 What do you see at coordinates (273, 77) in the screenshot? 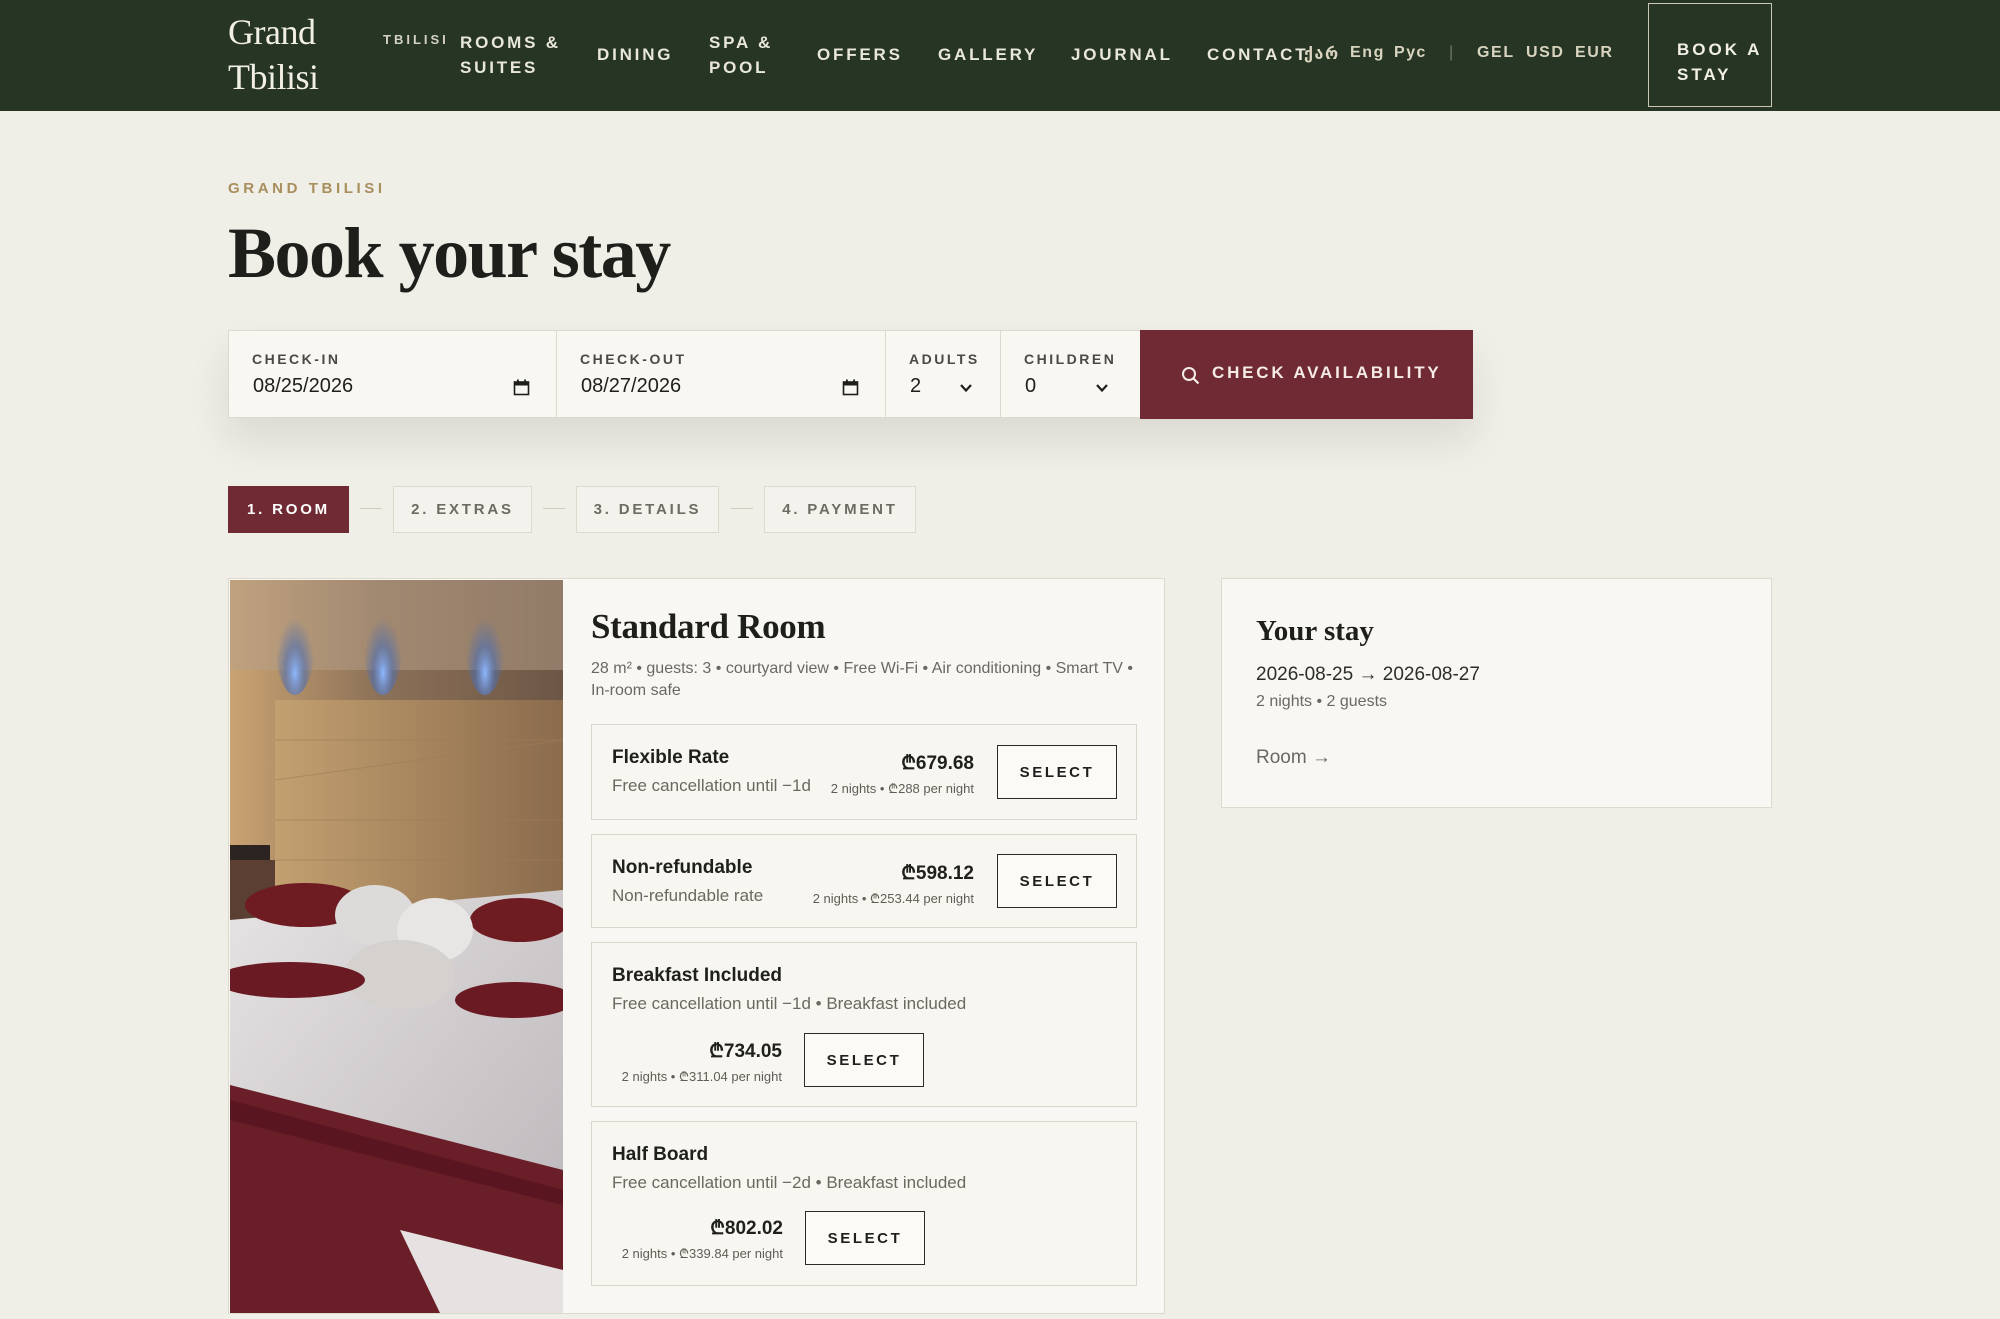
I see `brand-line-2: Tbilisi` at bounding box center [273, 77].